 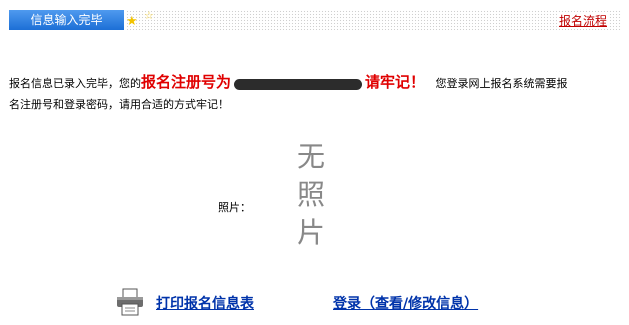 What do you see at coordinates (75, 83) in the screenshot?
I see `message-text: 报名信息已录入完毕，您的` at bounding box center [75, 83].